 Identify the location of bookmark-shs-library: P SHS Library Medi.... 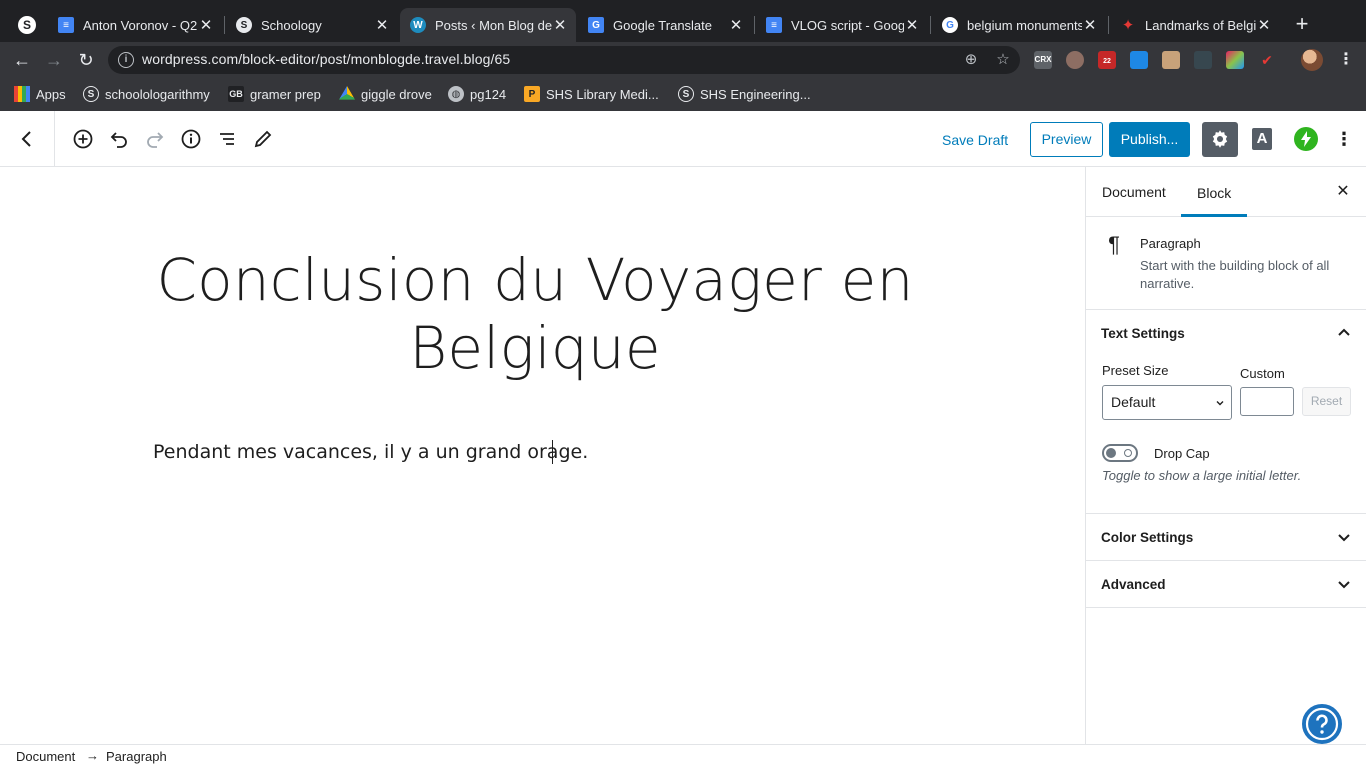
(591, 94).